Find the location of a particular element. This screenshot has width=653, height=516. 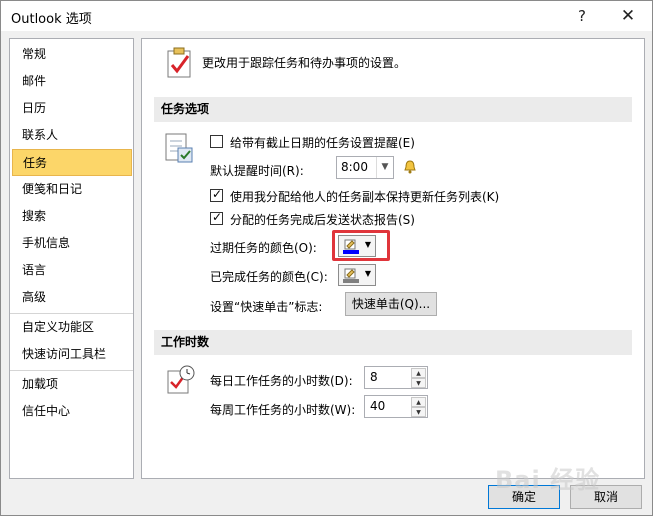

weekly-hours-input: 40 ▲ ▼ is located at coordinates (396, 406).